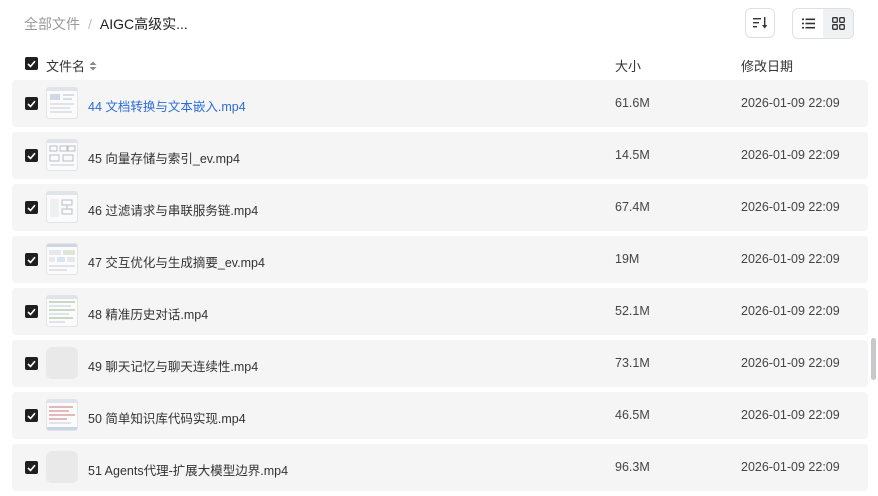  I want to click on file-name-link: 45 向量存储与索引_ev.mp4, so click(164, 157).